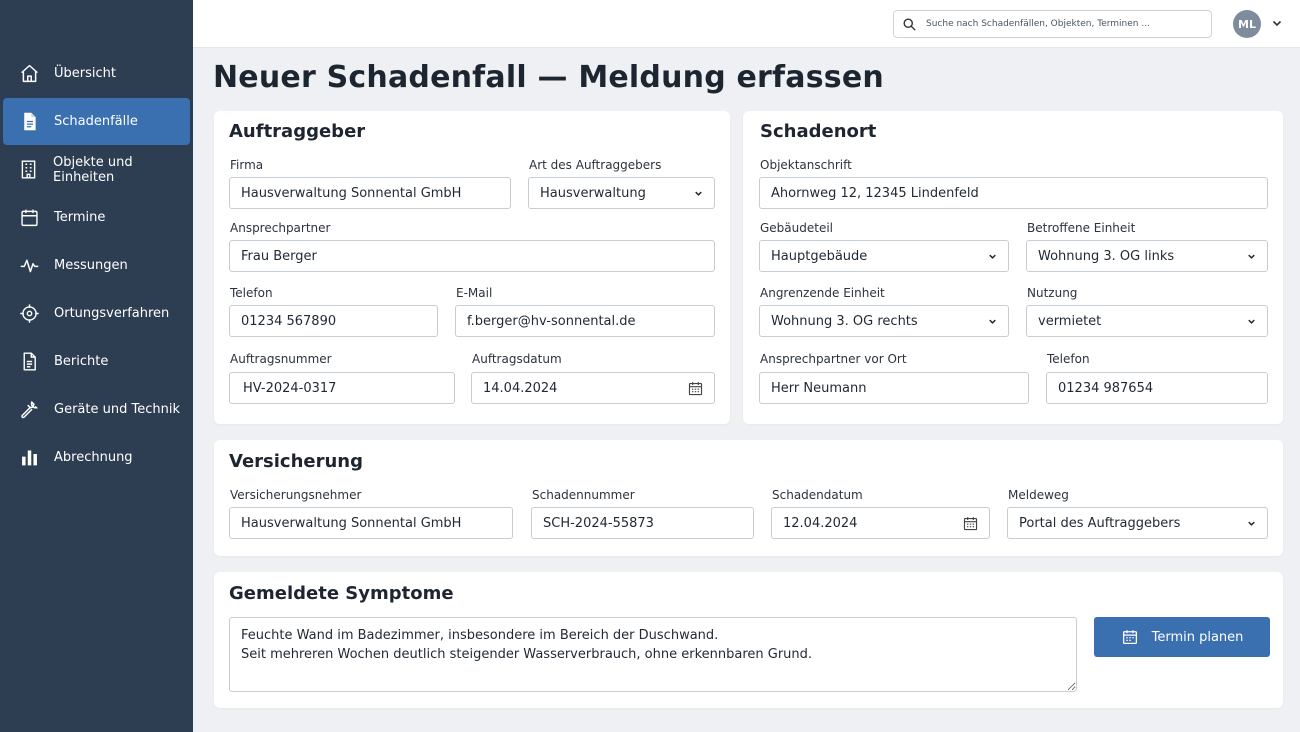  Describe the element at coordinates (341, 593) in the screenshot. I see `section-title-symptome: Gemeldete Symptome` at that location.